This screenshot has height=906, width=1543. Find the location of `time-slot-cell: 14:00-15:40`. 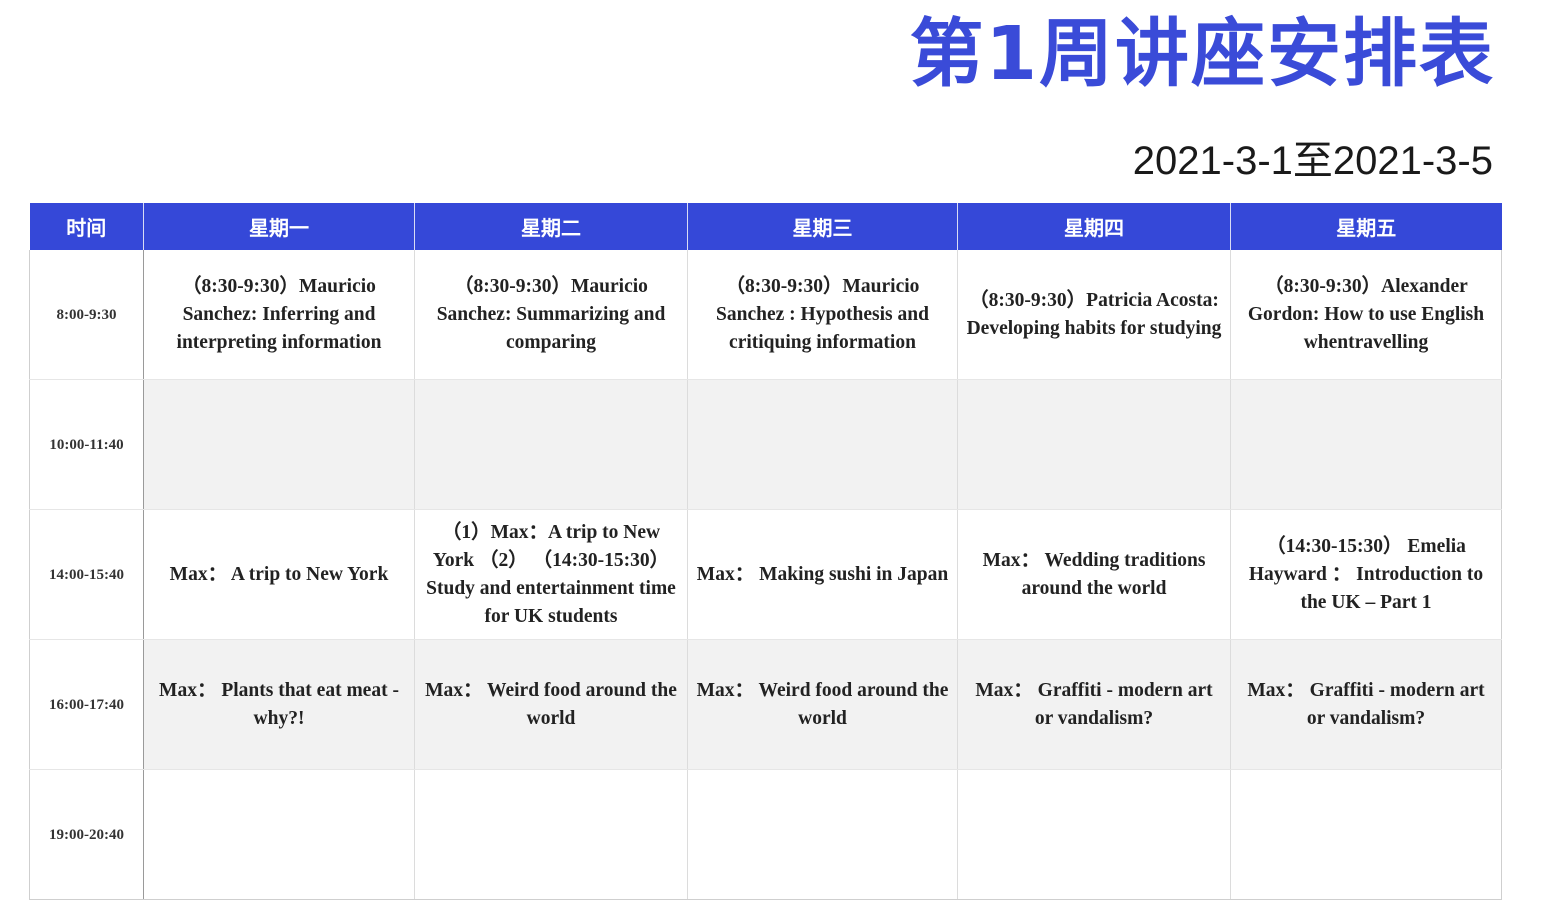

time-slot-cell: 14:00-15:40 is located at coordinates (86, 574).